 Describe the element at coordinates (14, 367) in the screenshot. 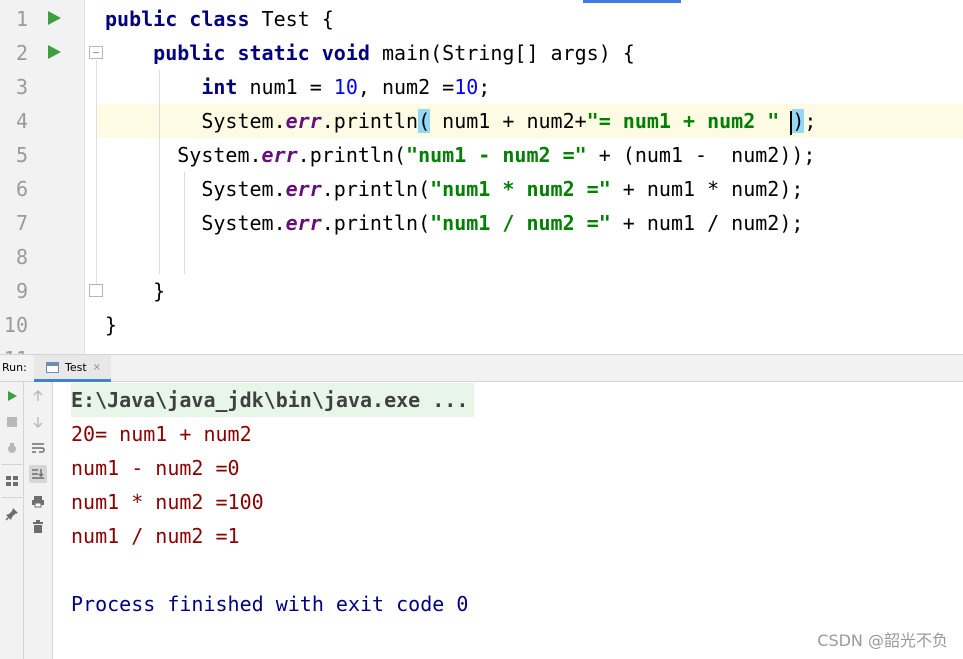

I see `run-label: Run:` at that location.